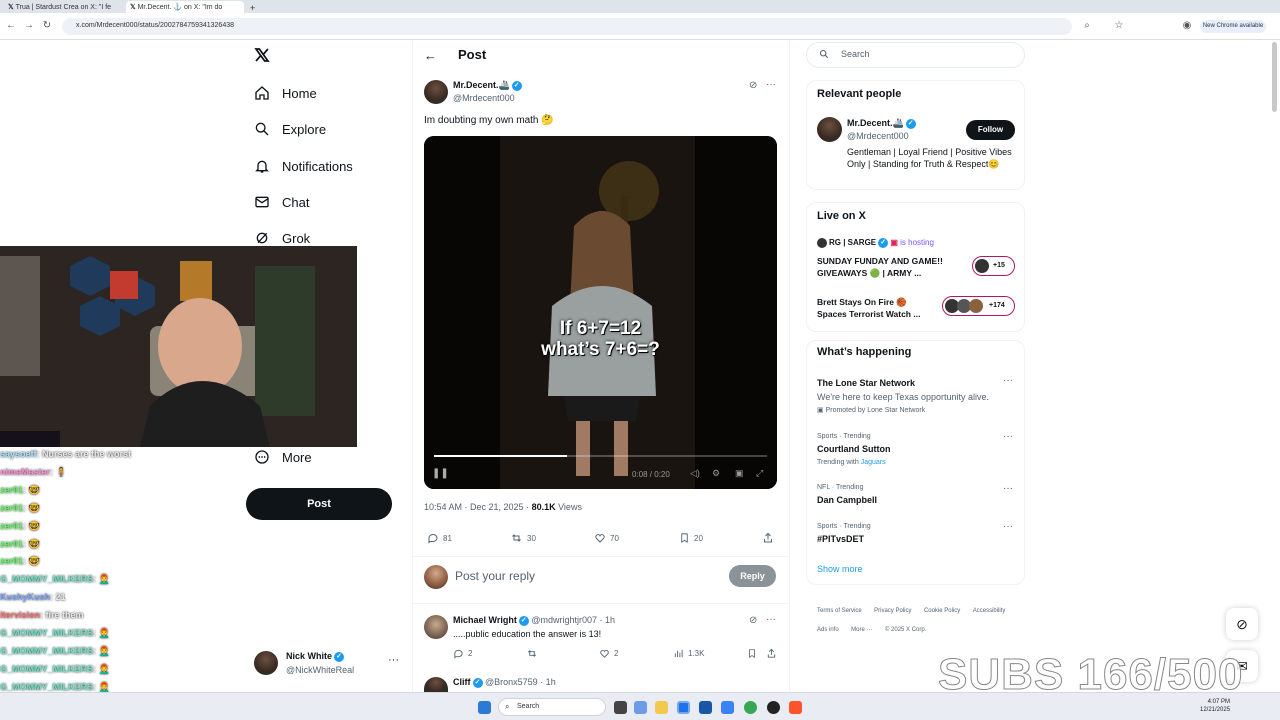 The height and width of the screenshot is (720, 1280). I want to click on relevant-name: Mr.Decent.🚢 ✓, so click(881, 123).